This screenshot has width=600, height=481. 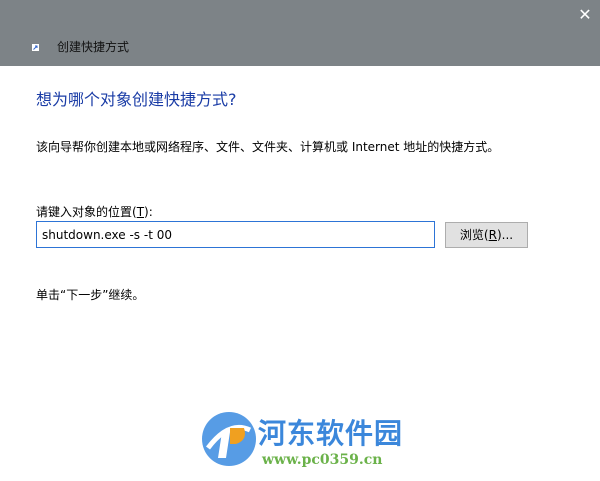 What do you see at coordinates (86, 212) in the screenshot?
I see `location-label-prefix: 请键入对象的位置(` at bounding box center [86, 212].